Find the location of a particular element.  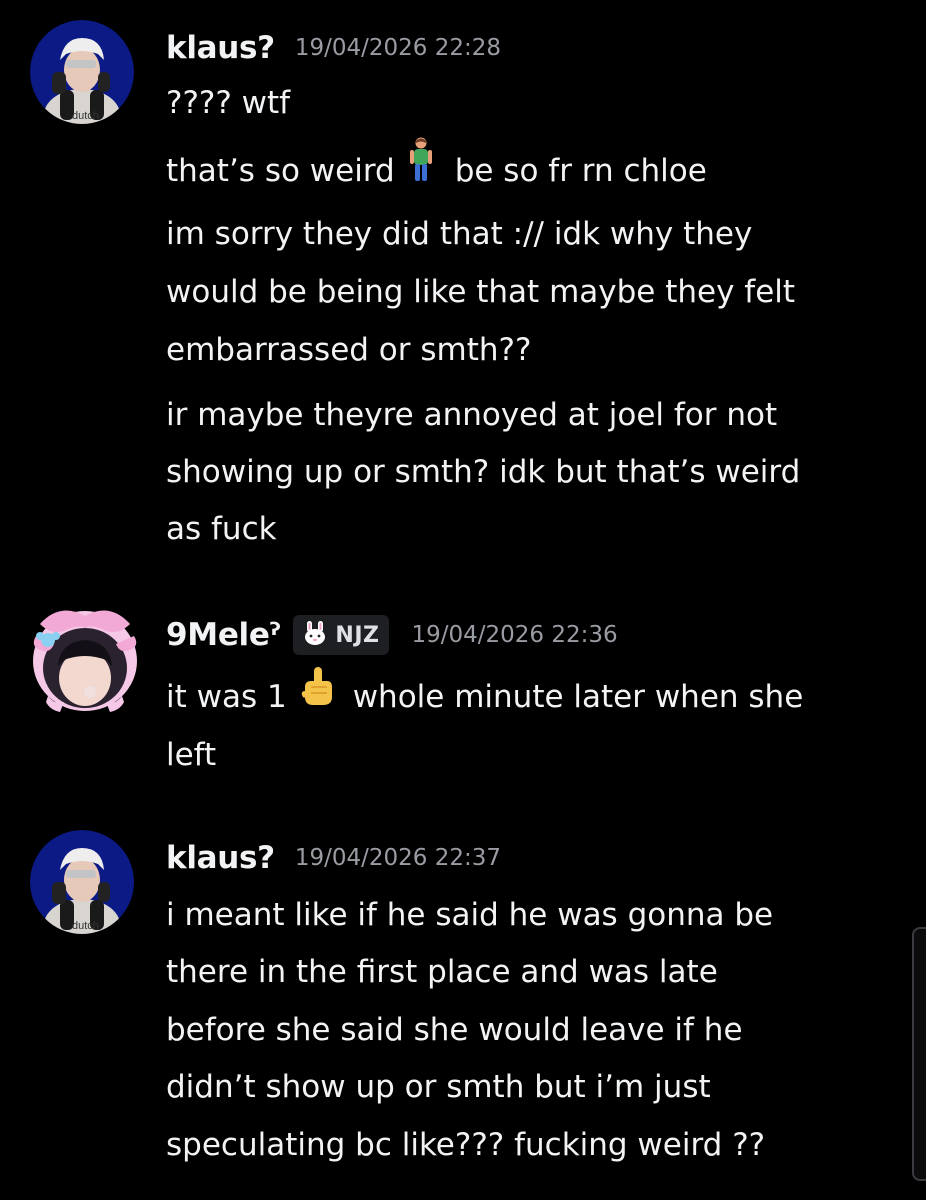

message-line: i meant like if he said he was gonna be is located at coordinates (470, 915).